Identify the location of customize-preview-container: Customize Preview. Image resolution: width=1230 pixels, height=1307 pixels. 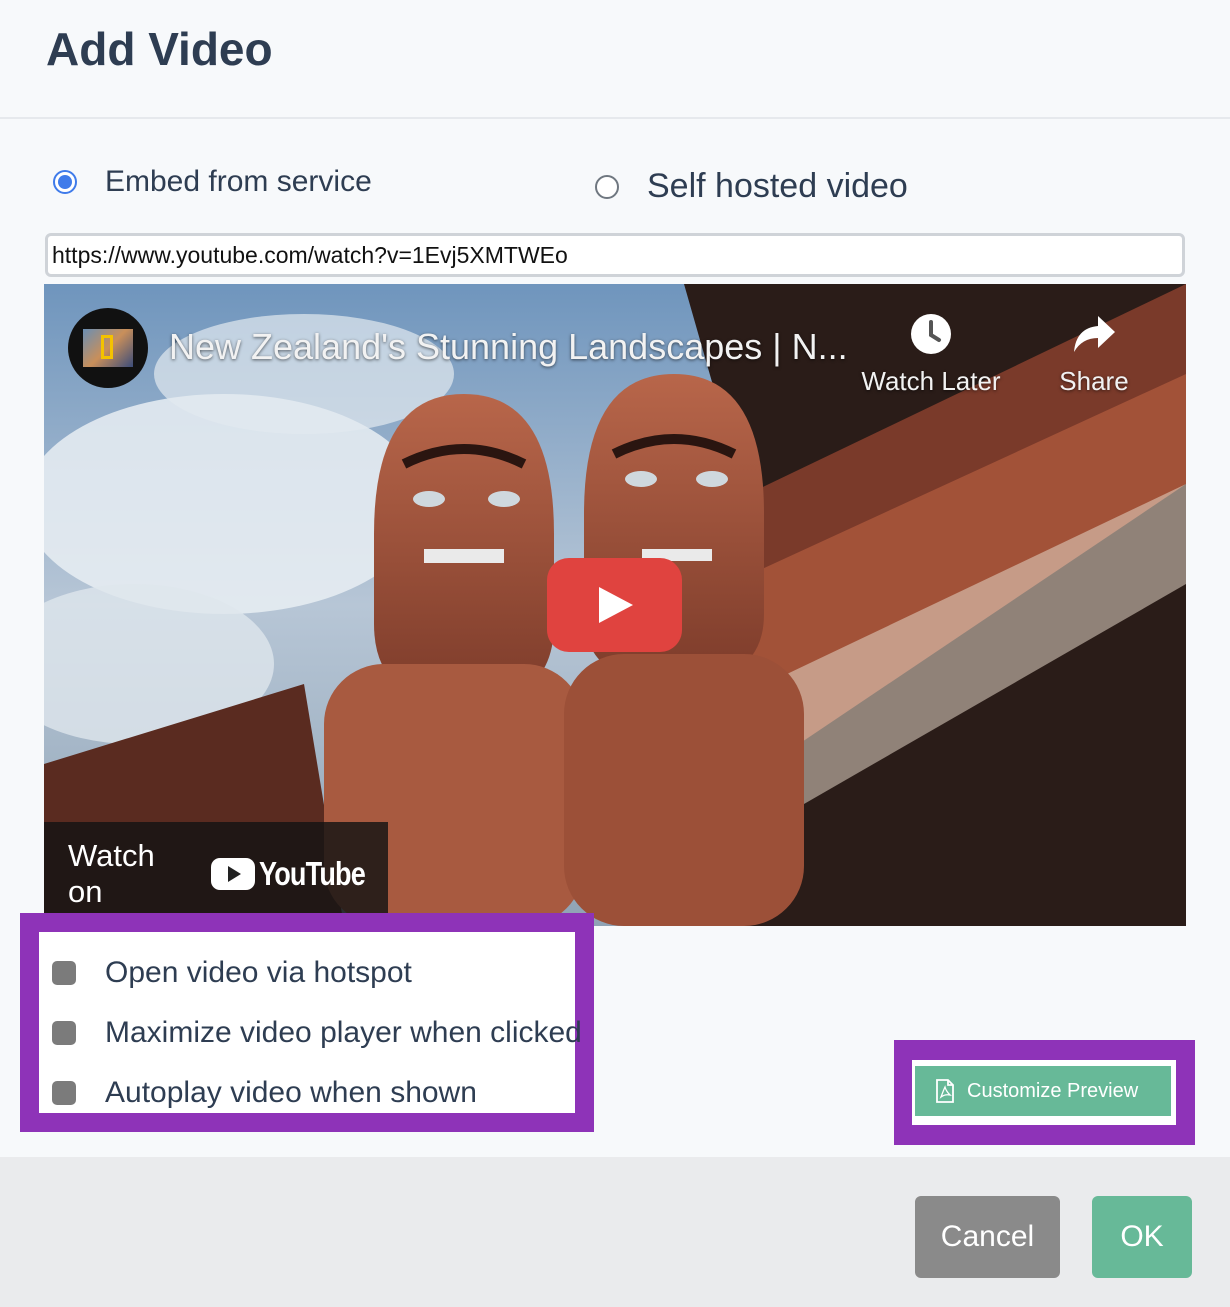
(1044, 1092).